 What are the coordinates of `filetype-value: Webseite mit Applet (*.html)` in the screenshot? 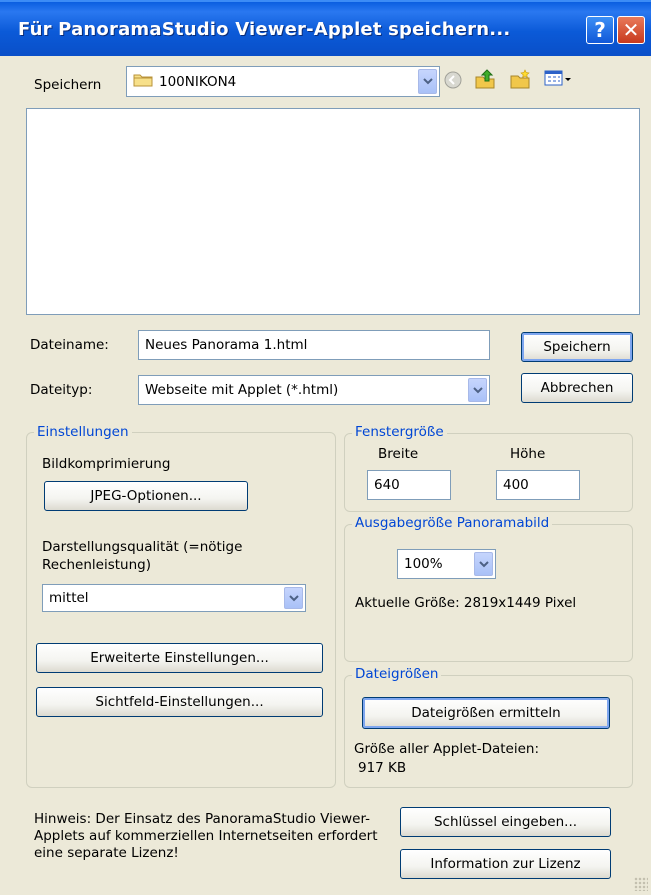 It's located at (242, 390).